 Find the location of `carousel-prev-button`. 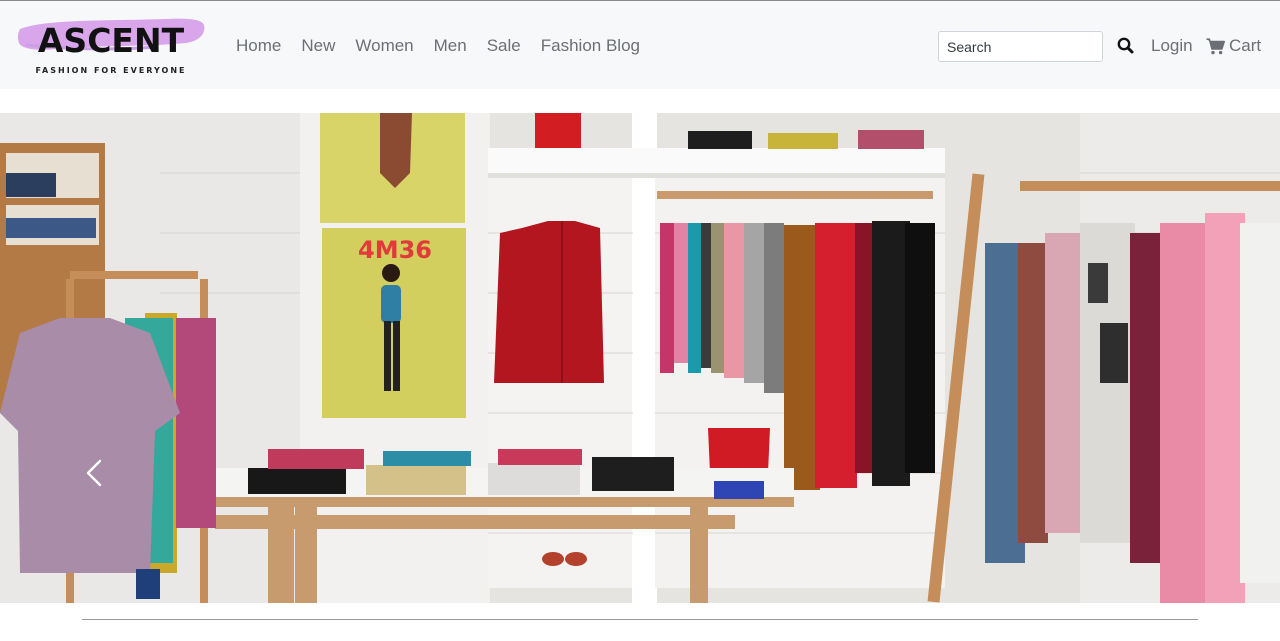

carousel-prev-button is located at coordinates (95, 473).